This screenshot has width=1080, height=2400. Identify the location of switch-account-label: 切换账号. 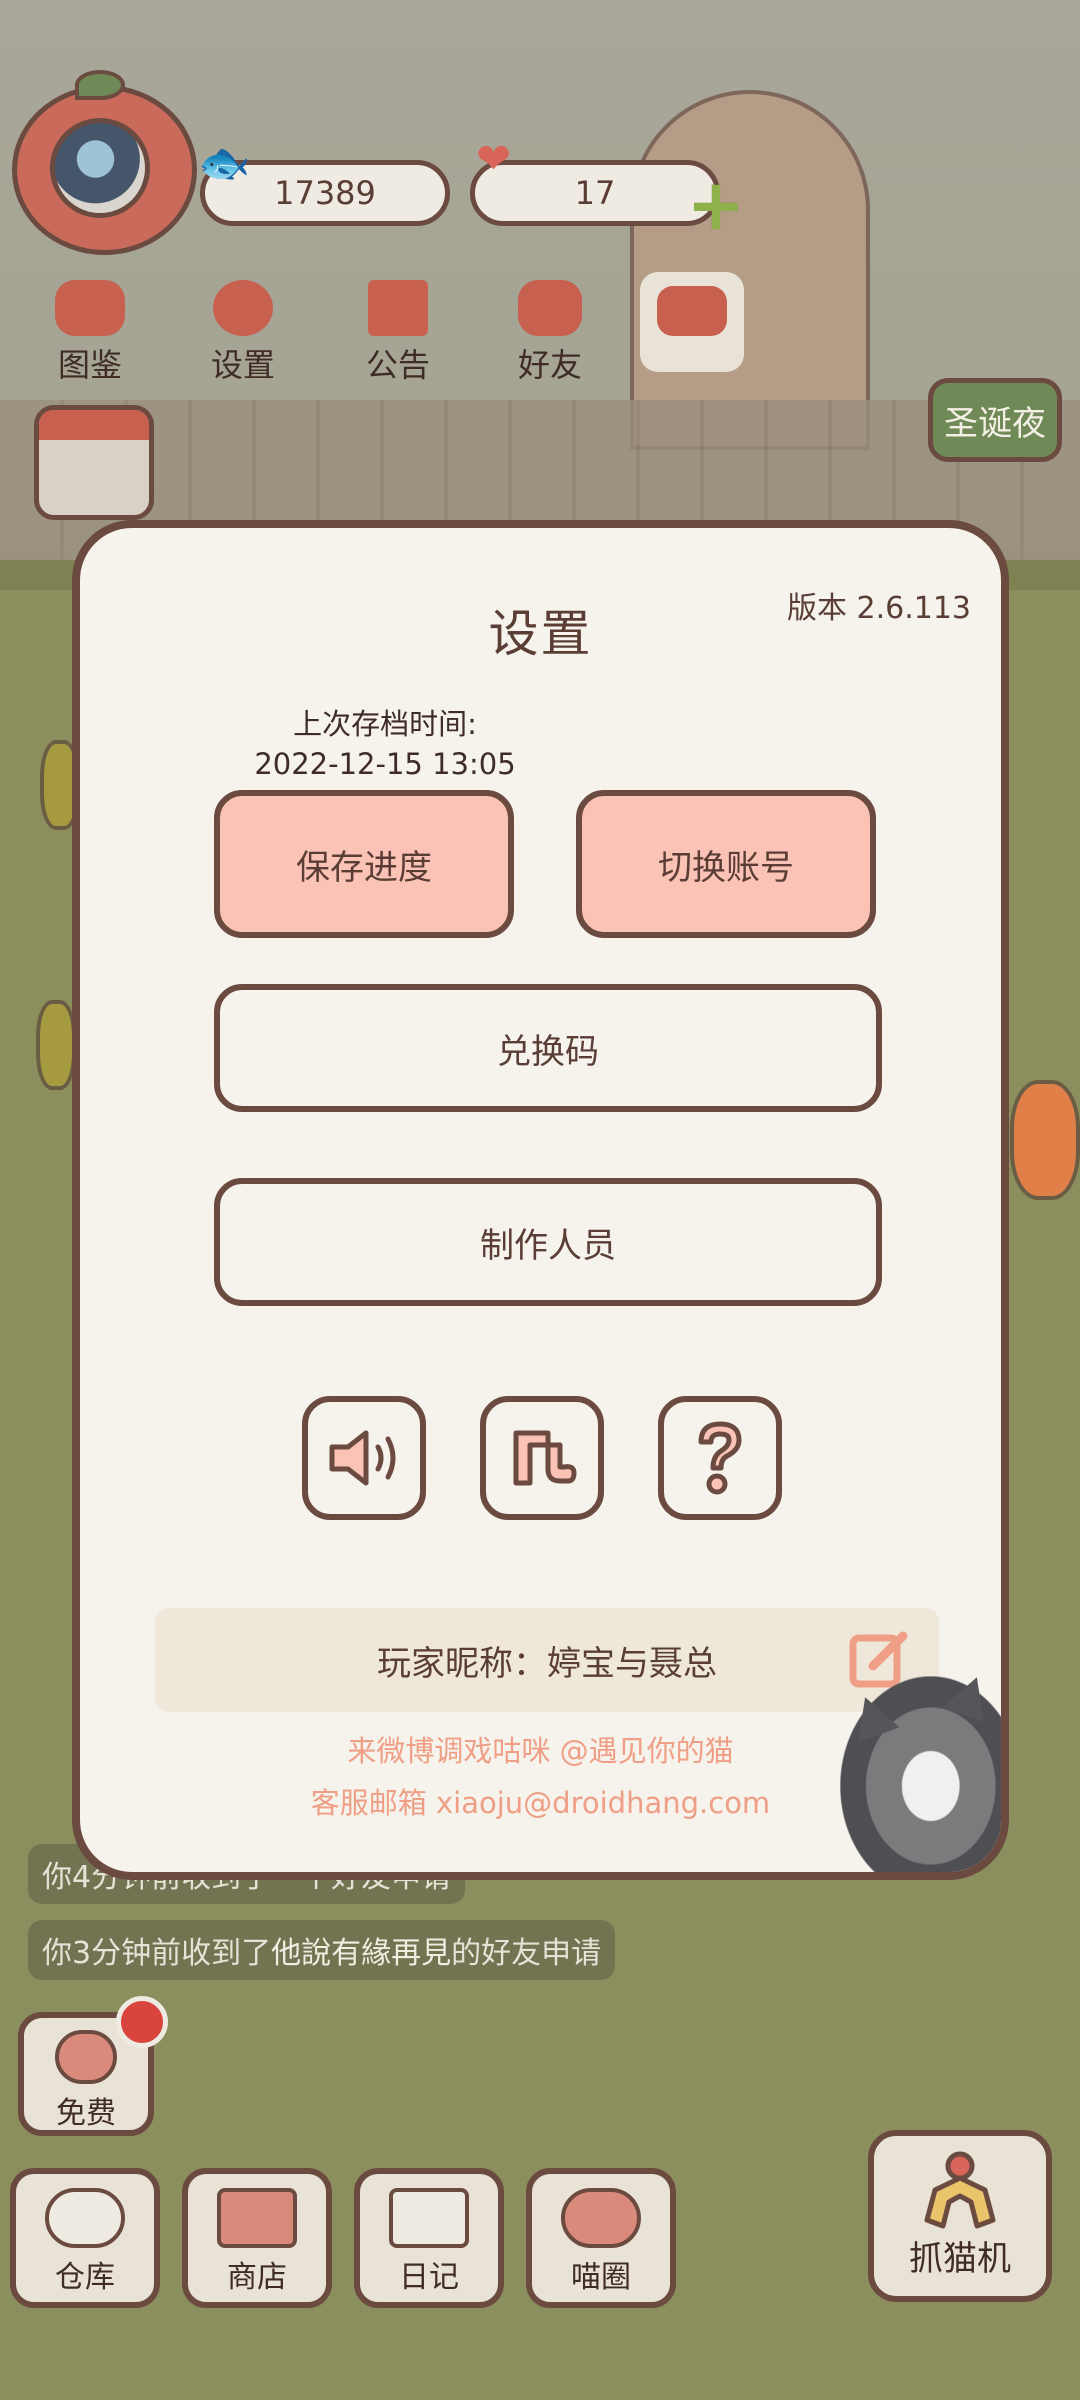
(726, 867).